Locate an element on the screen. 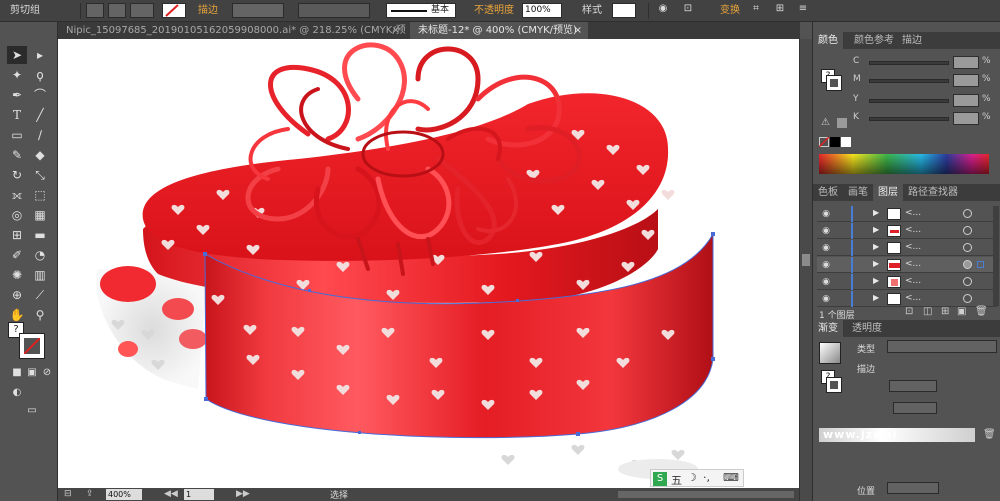 Image resolution: width=1000 pixels, height=501 pixels. recolor-icon: ◉ is located at coordinates (663, 10).